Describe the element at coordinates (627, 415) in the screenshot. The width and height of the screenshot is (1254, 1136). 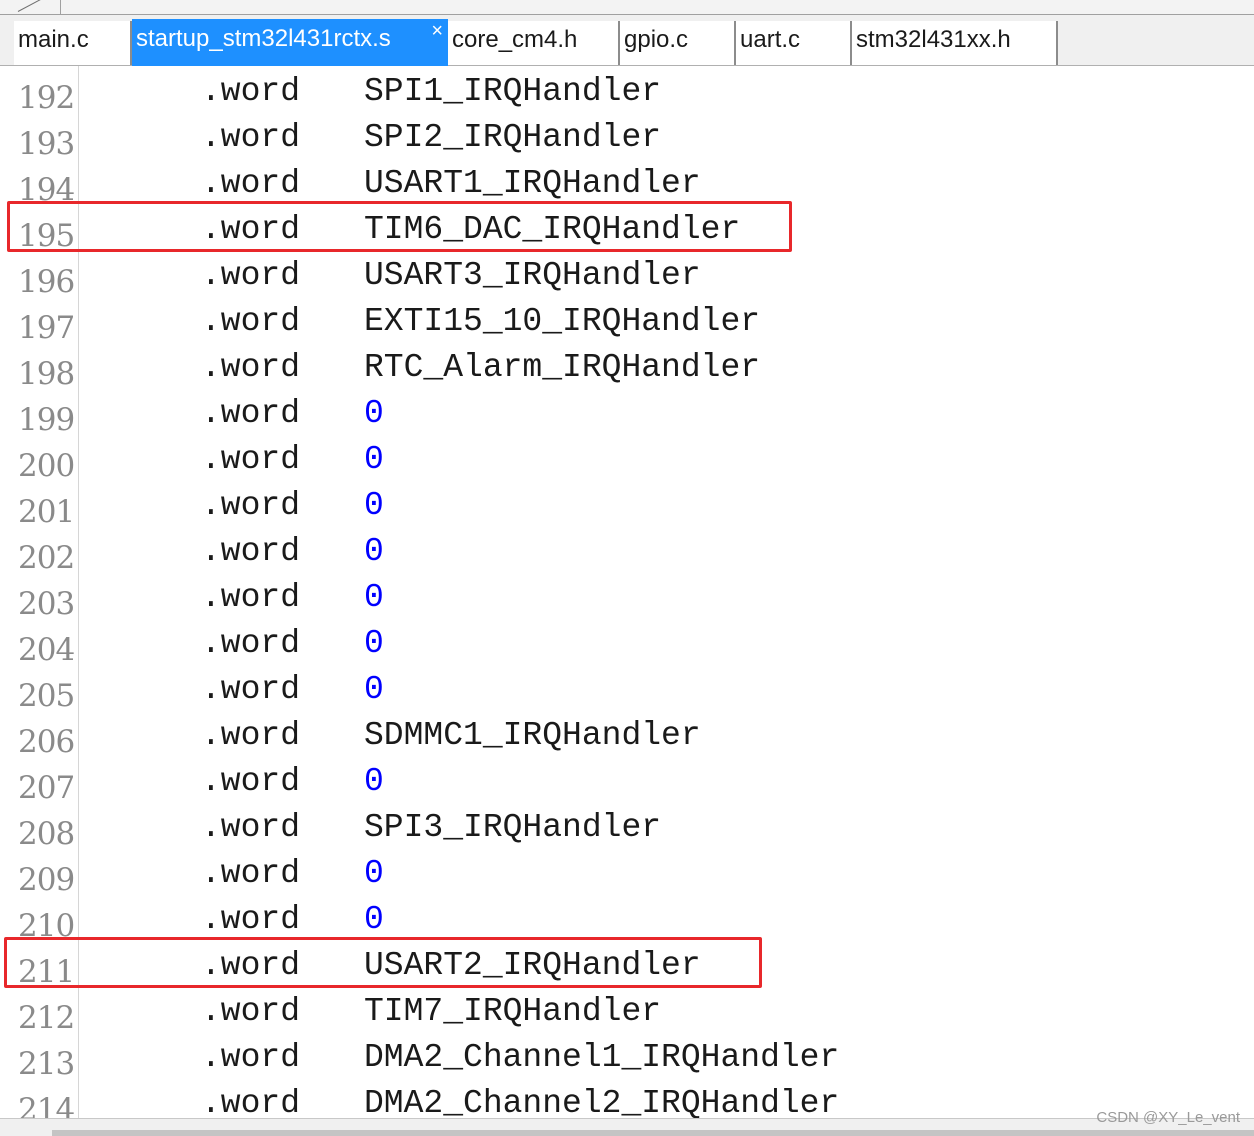
I see `code-line: 199 .word 0` at that location.